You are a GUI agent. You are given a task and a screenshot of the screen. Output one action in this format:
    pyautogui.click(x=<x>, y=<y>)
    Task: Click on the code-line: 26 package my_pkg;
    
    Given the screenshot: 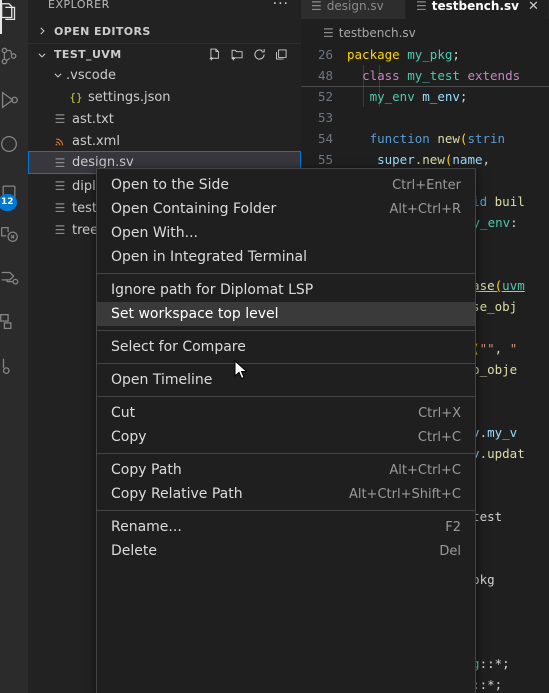 What is the action you would take?
    pyautogui.click(x=425, y=54)
    